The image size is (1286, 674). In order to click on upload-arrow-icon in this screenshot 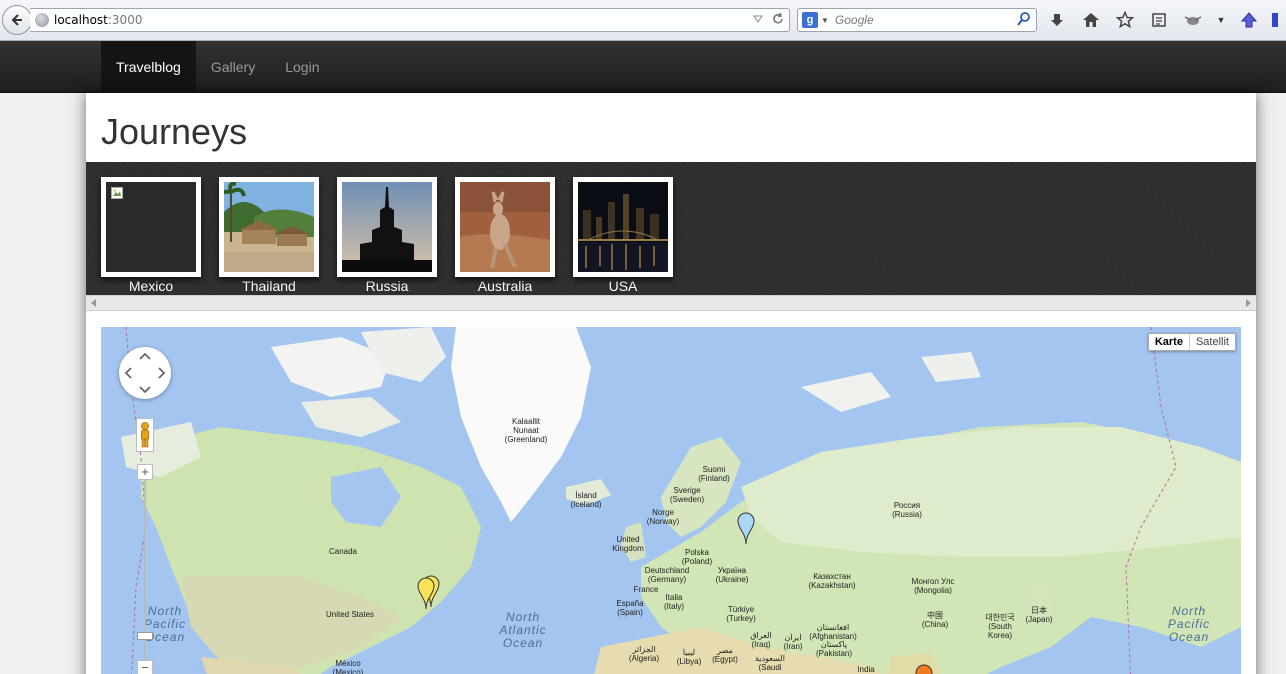, I will do `click(1249, 20)`.